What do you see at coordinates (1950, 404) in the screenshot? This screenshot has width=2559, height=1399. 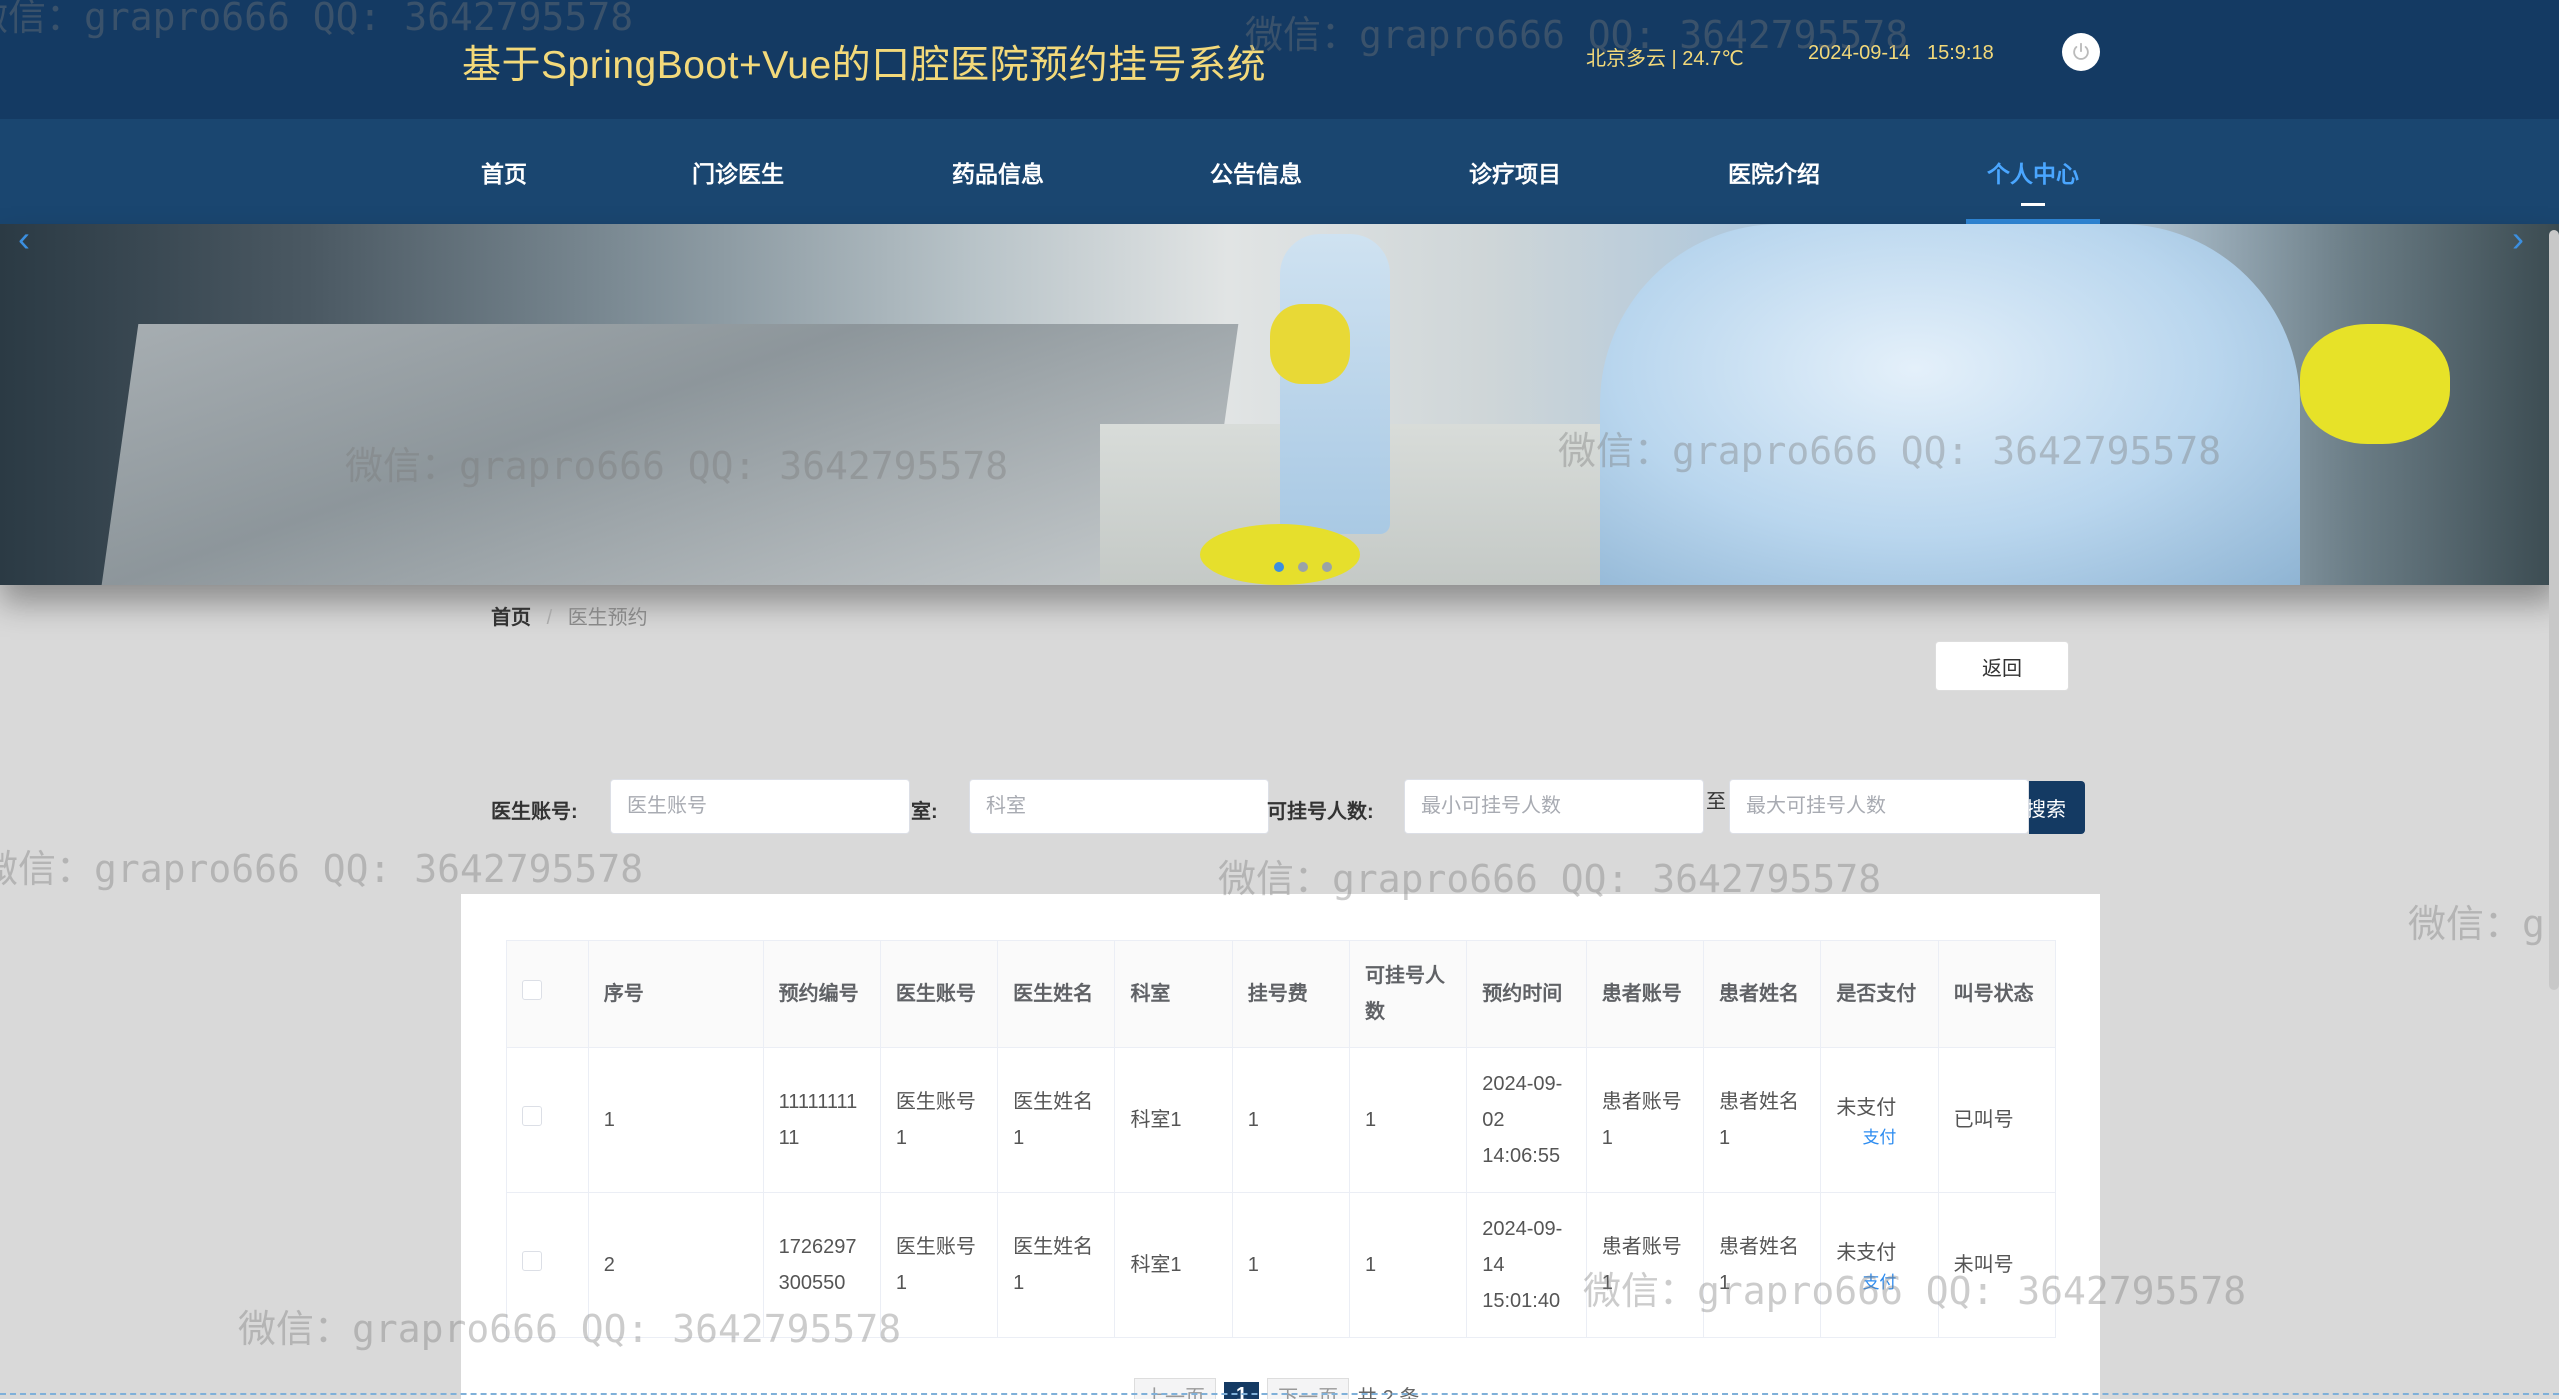 I see `banner-image-doctor` at bounding box center [1950, 404].